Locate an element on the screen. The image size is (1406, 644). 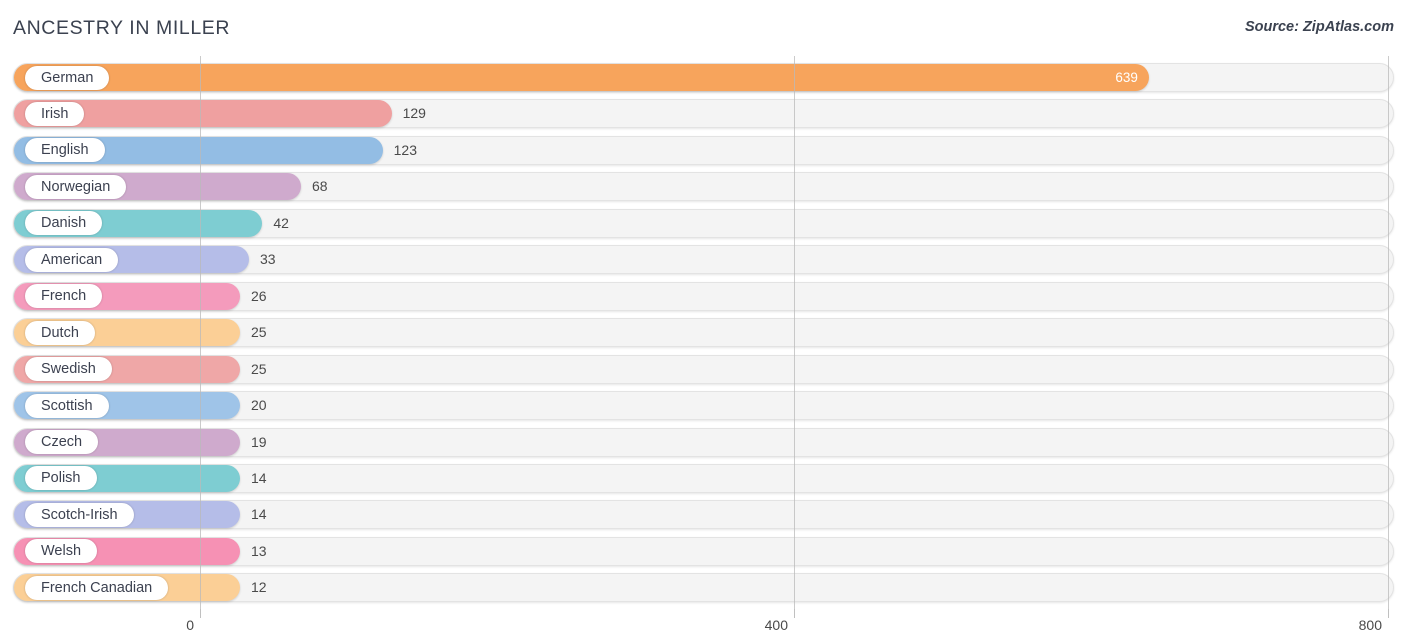
axis-tick-label: 400 is located at coordinates (776, 625).